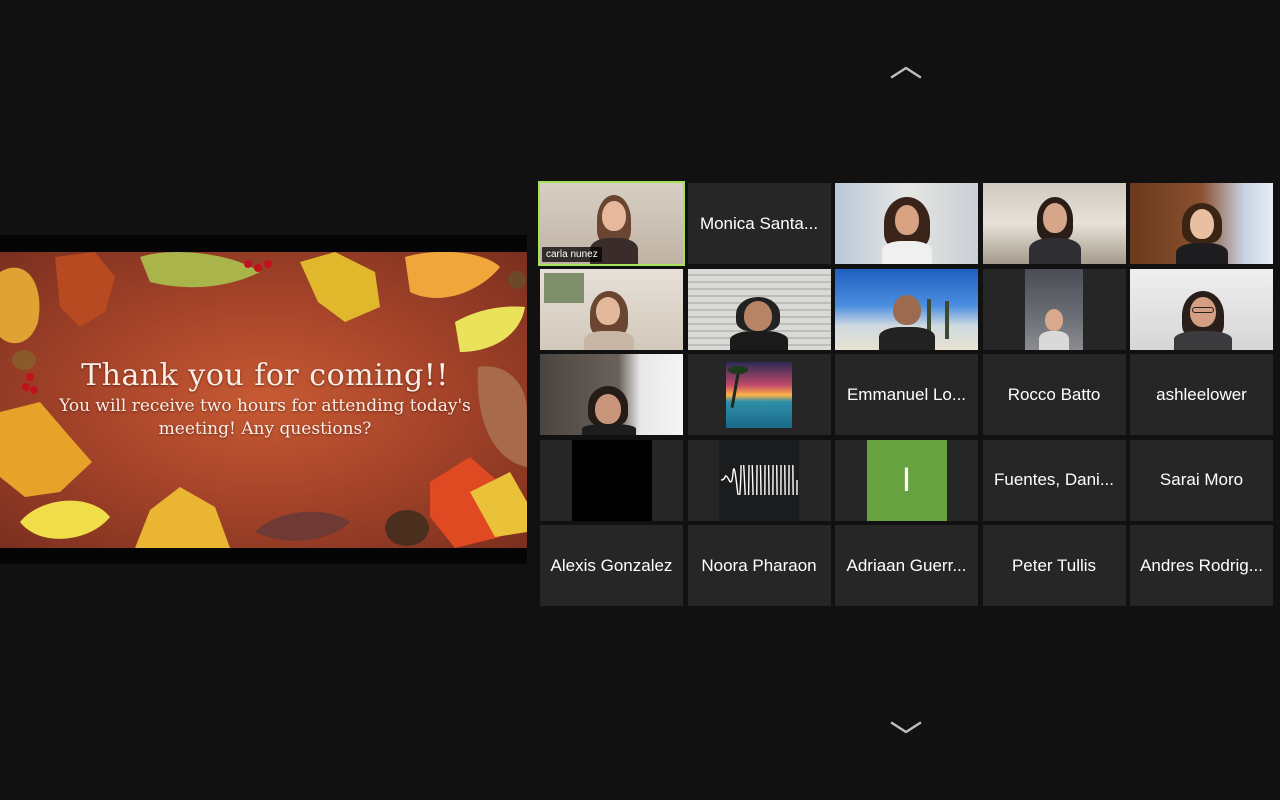 The width and height of the screenshot is (1280, 800). I want to click on participant-name: Sarai Moro, so click(1201, 479).